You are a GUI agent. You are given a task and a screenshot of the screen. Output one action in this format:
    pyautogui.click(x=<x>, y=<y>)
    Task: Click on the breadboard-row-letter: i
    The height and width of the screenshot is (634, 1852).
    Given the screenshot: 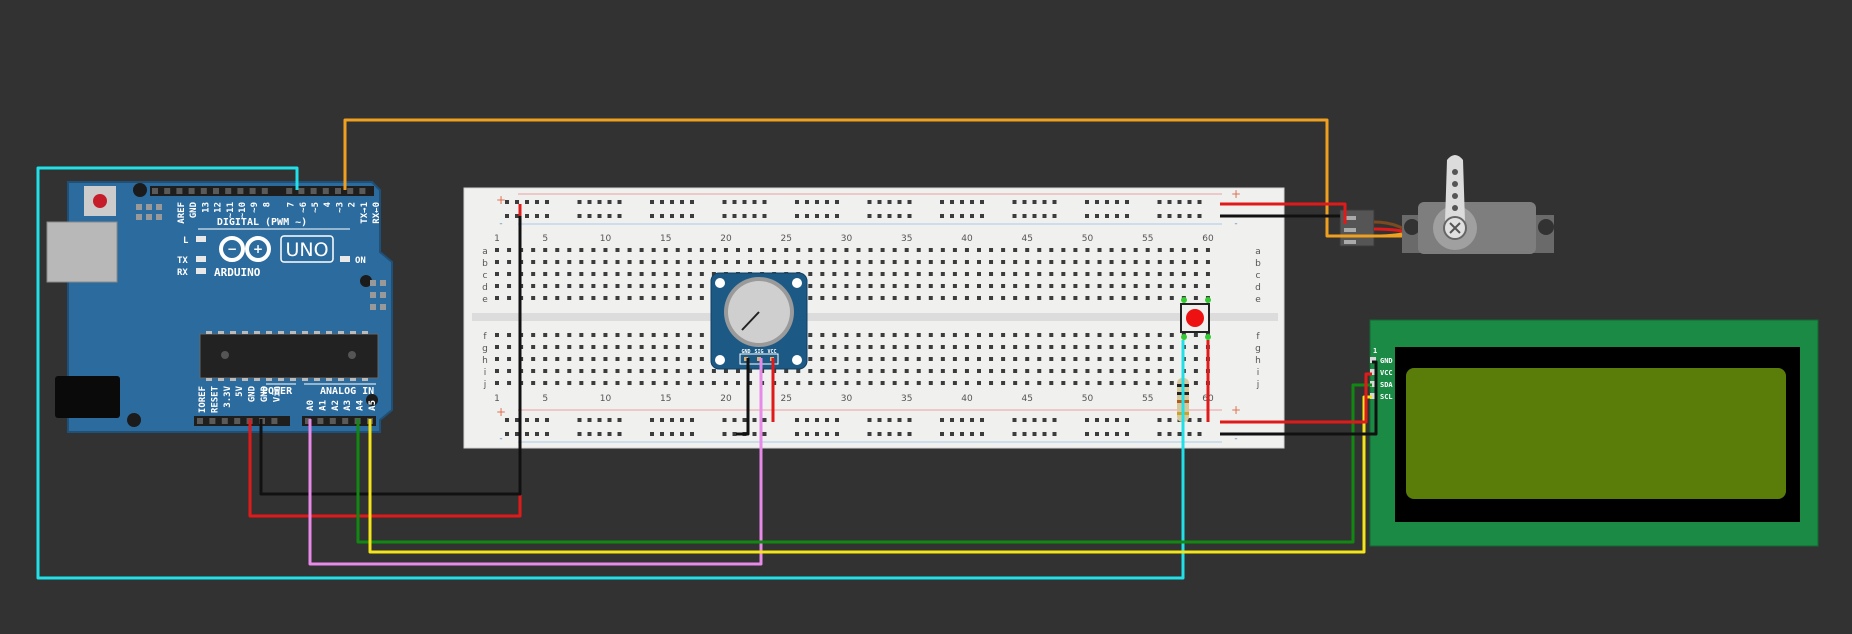 What is the action you would take?
    pyautogui.click(x=485, y=373)
    